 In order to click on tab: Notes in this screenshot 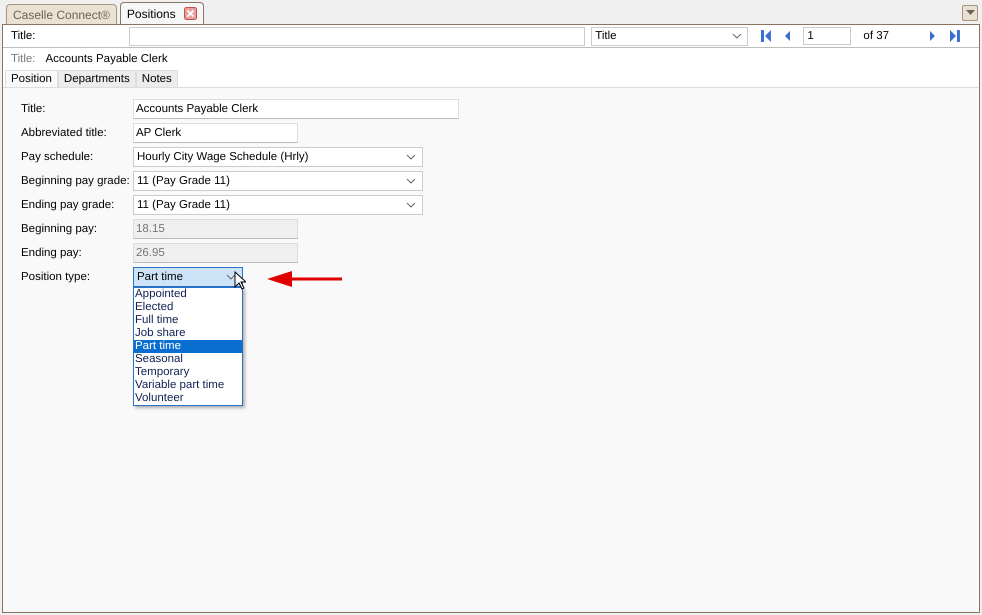, I will do `click(157, 78)`.